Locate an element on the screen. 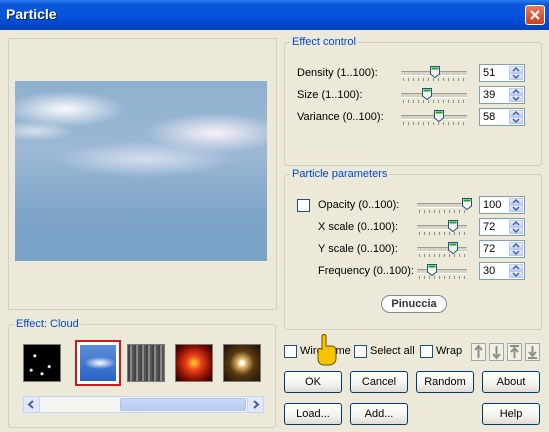 The height and width of the screenshot is (432, 549). scroll-right-button is located at coordinates (255, 404).